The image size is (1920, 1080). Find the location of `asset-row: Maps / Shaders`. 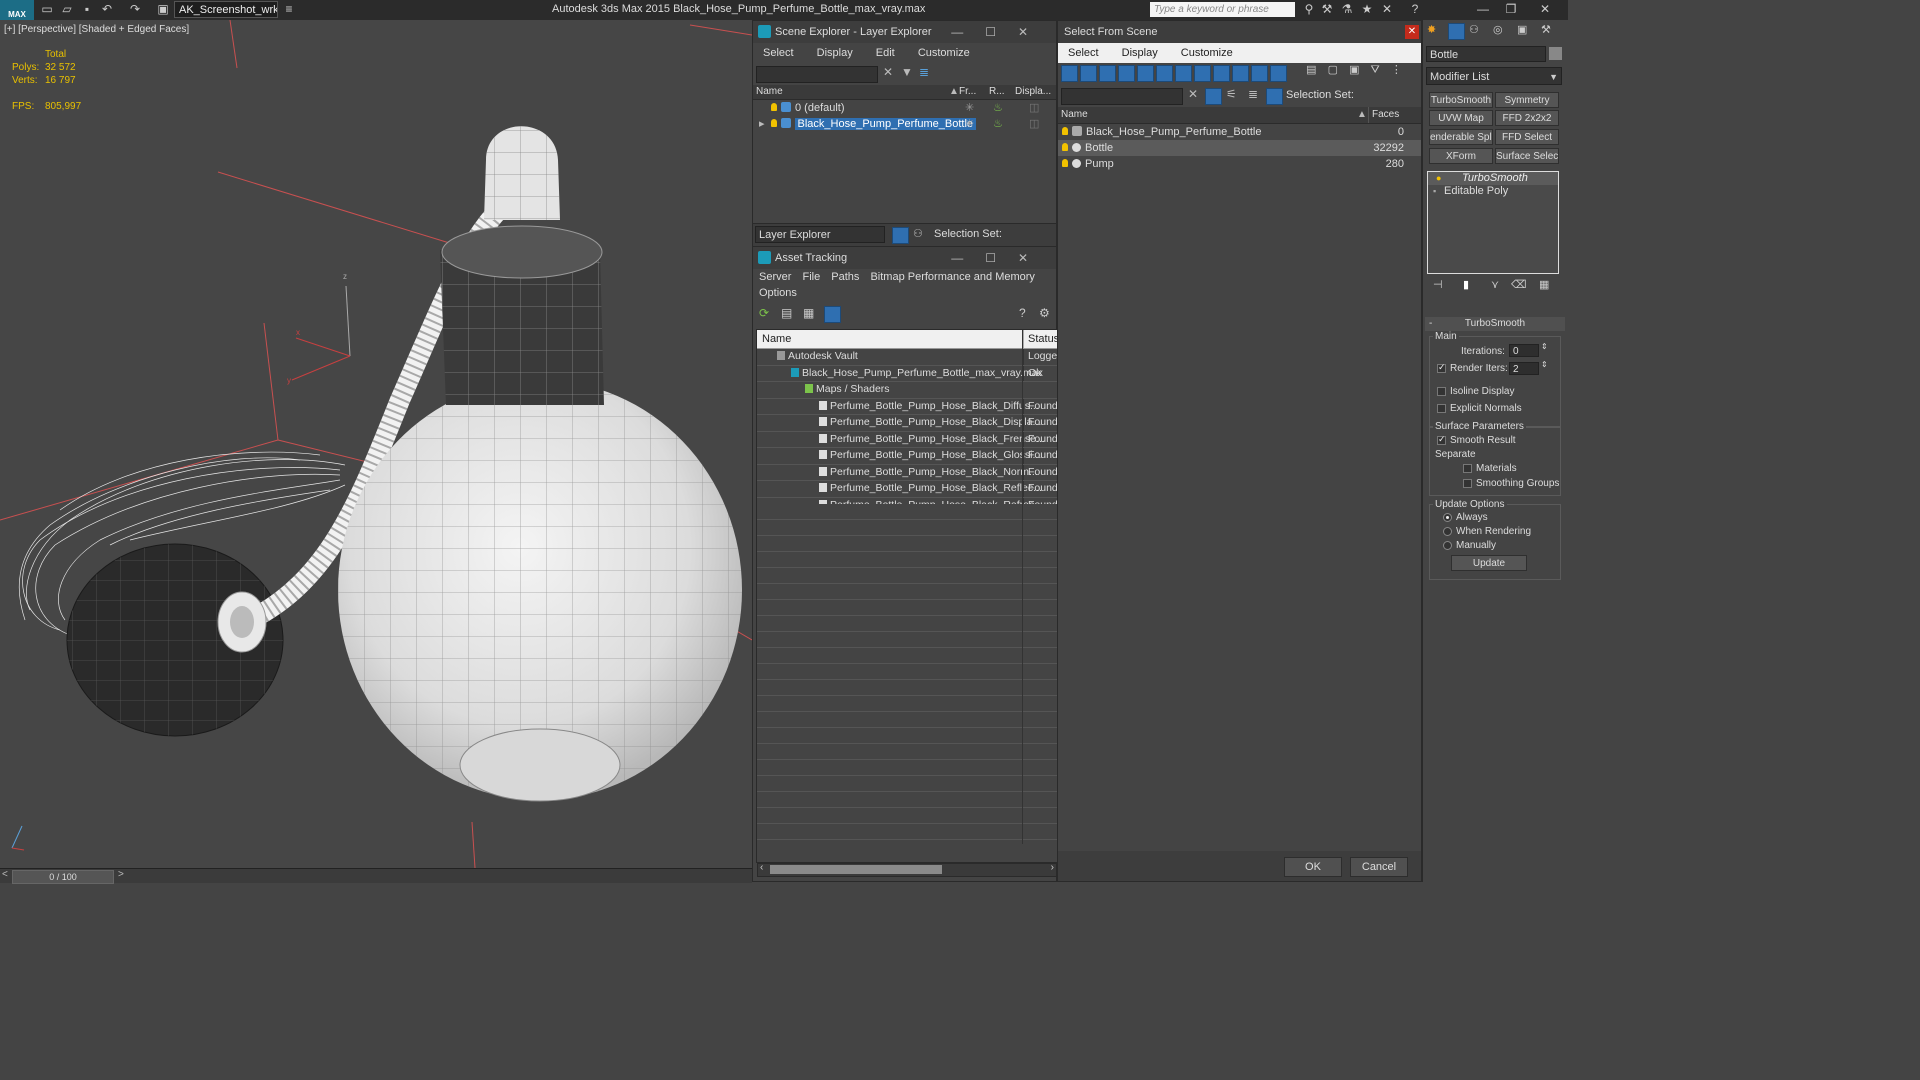

asset-row: Maps / Shaders is located at coordinates (907, 390).